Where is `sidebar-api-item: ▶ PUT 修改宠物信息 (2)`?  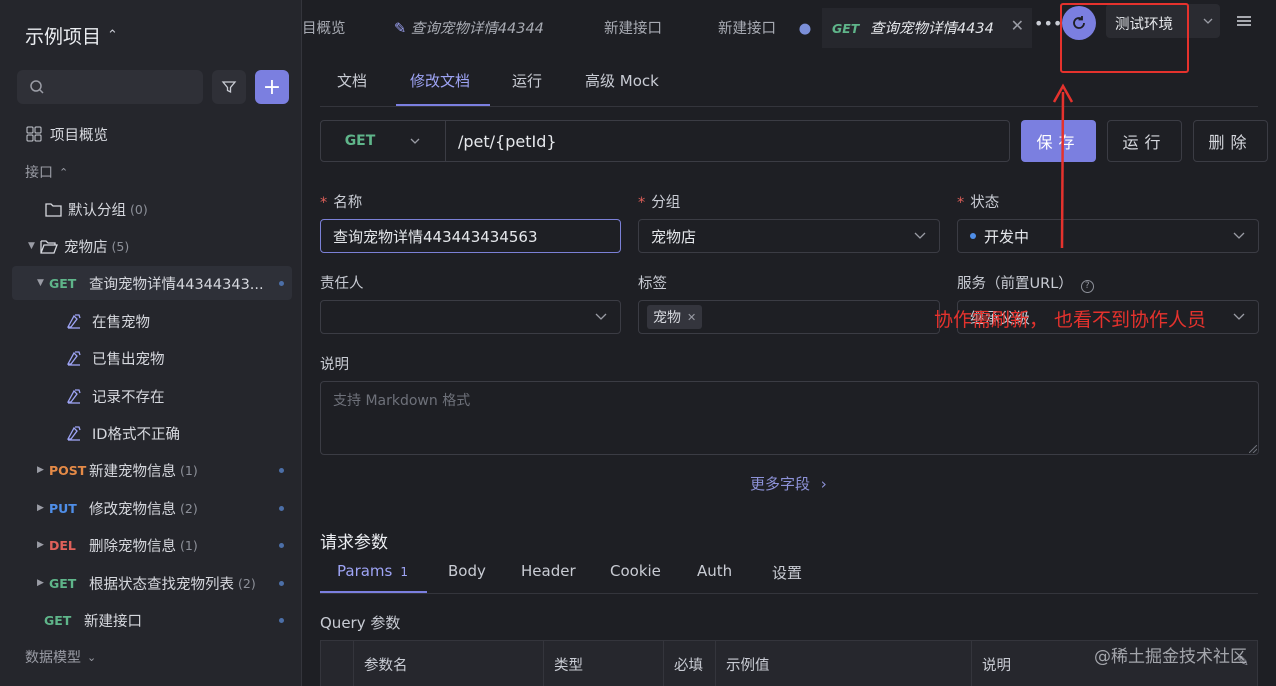
sidebar-api-item: ▶ PUT 修改宠物信息 (2) is located at coordinates (151, 508).